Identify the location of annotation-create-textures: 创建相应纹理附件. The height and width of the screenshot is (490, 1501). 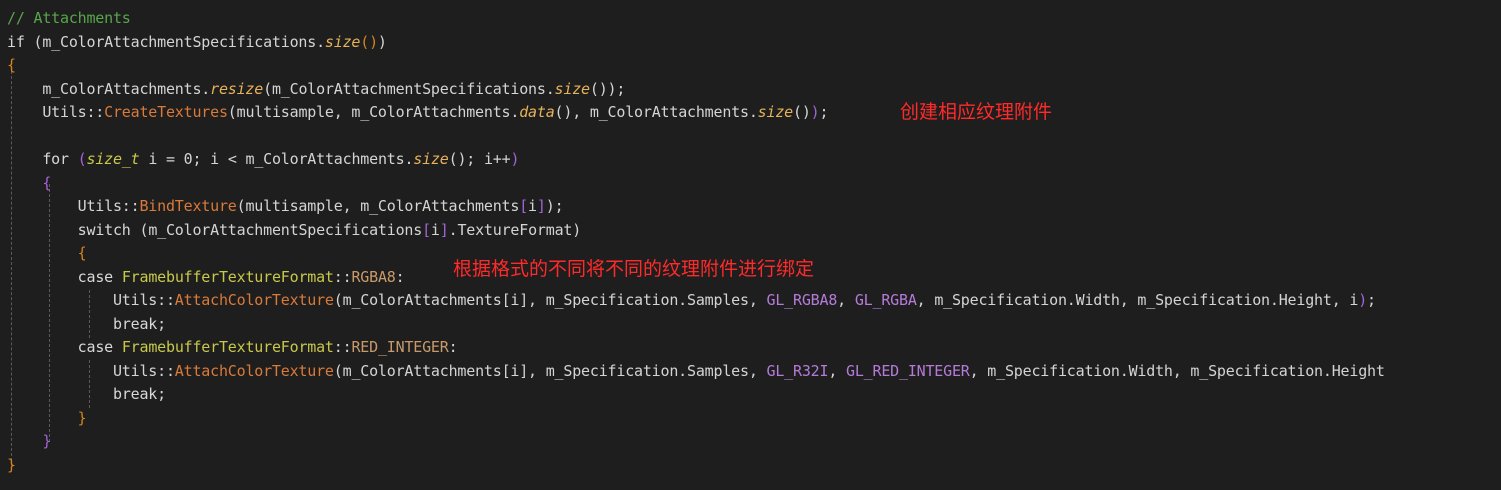
(976, 112).